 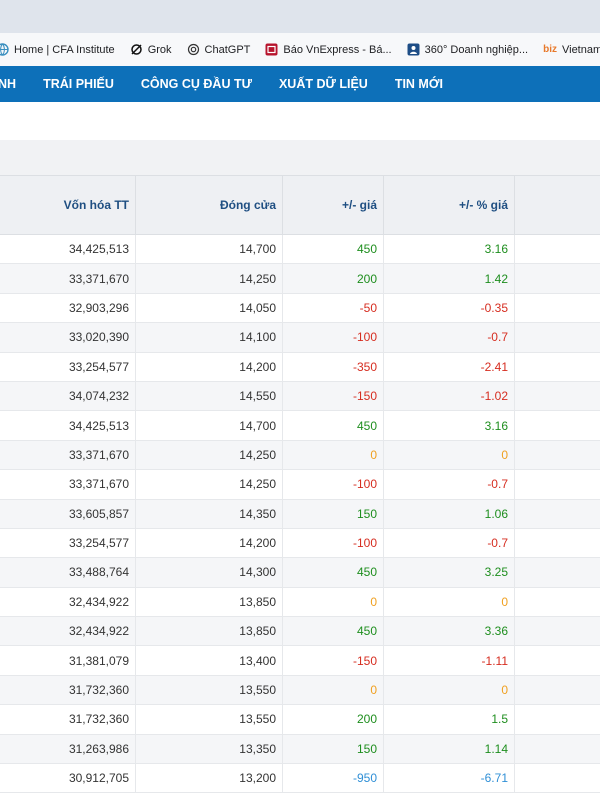 What do you see at coordinates (209, 205) in the screenshot?
I see `column-header-close: Đóng cửa` at bounding box center [209, 205].